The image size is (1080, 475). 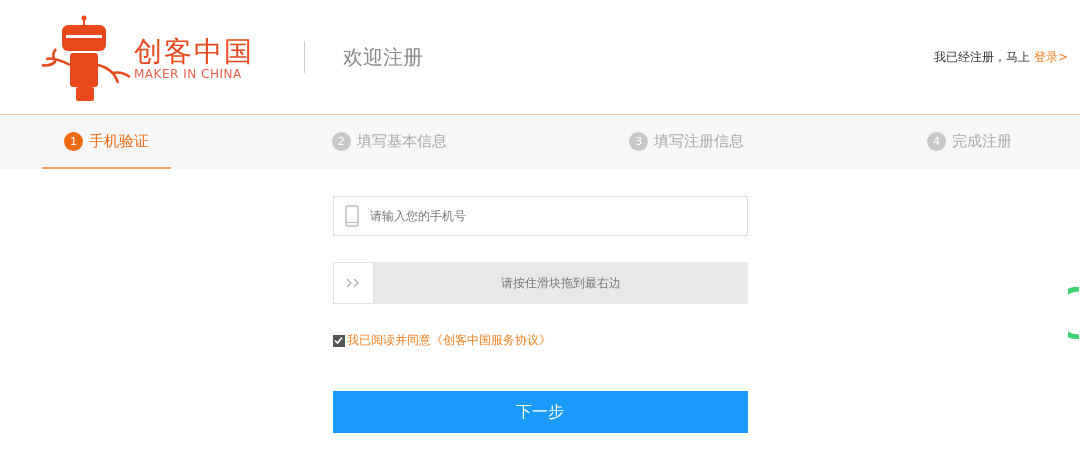 I want to click on slider-handle, so click(x=353, y=283).